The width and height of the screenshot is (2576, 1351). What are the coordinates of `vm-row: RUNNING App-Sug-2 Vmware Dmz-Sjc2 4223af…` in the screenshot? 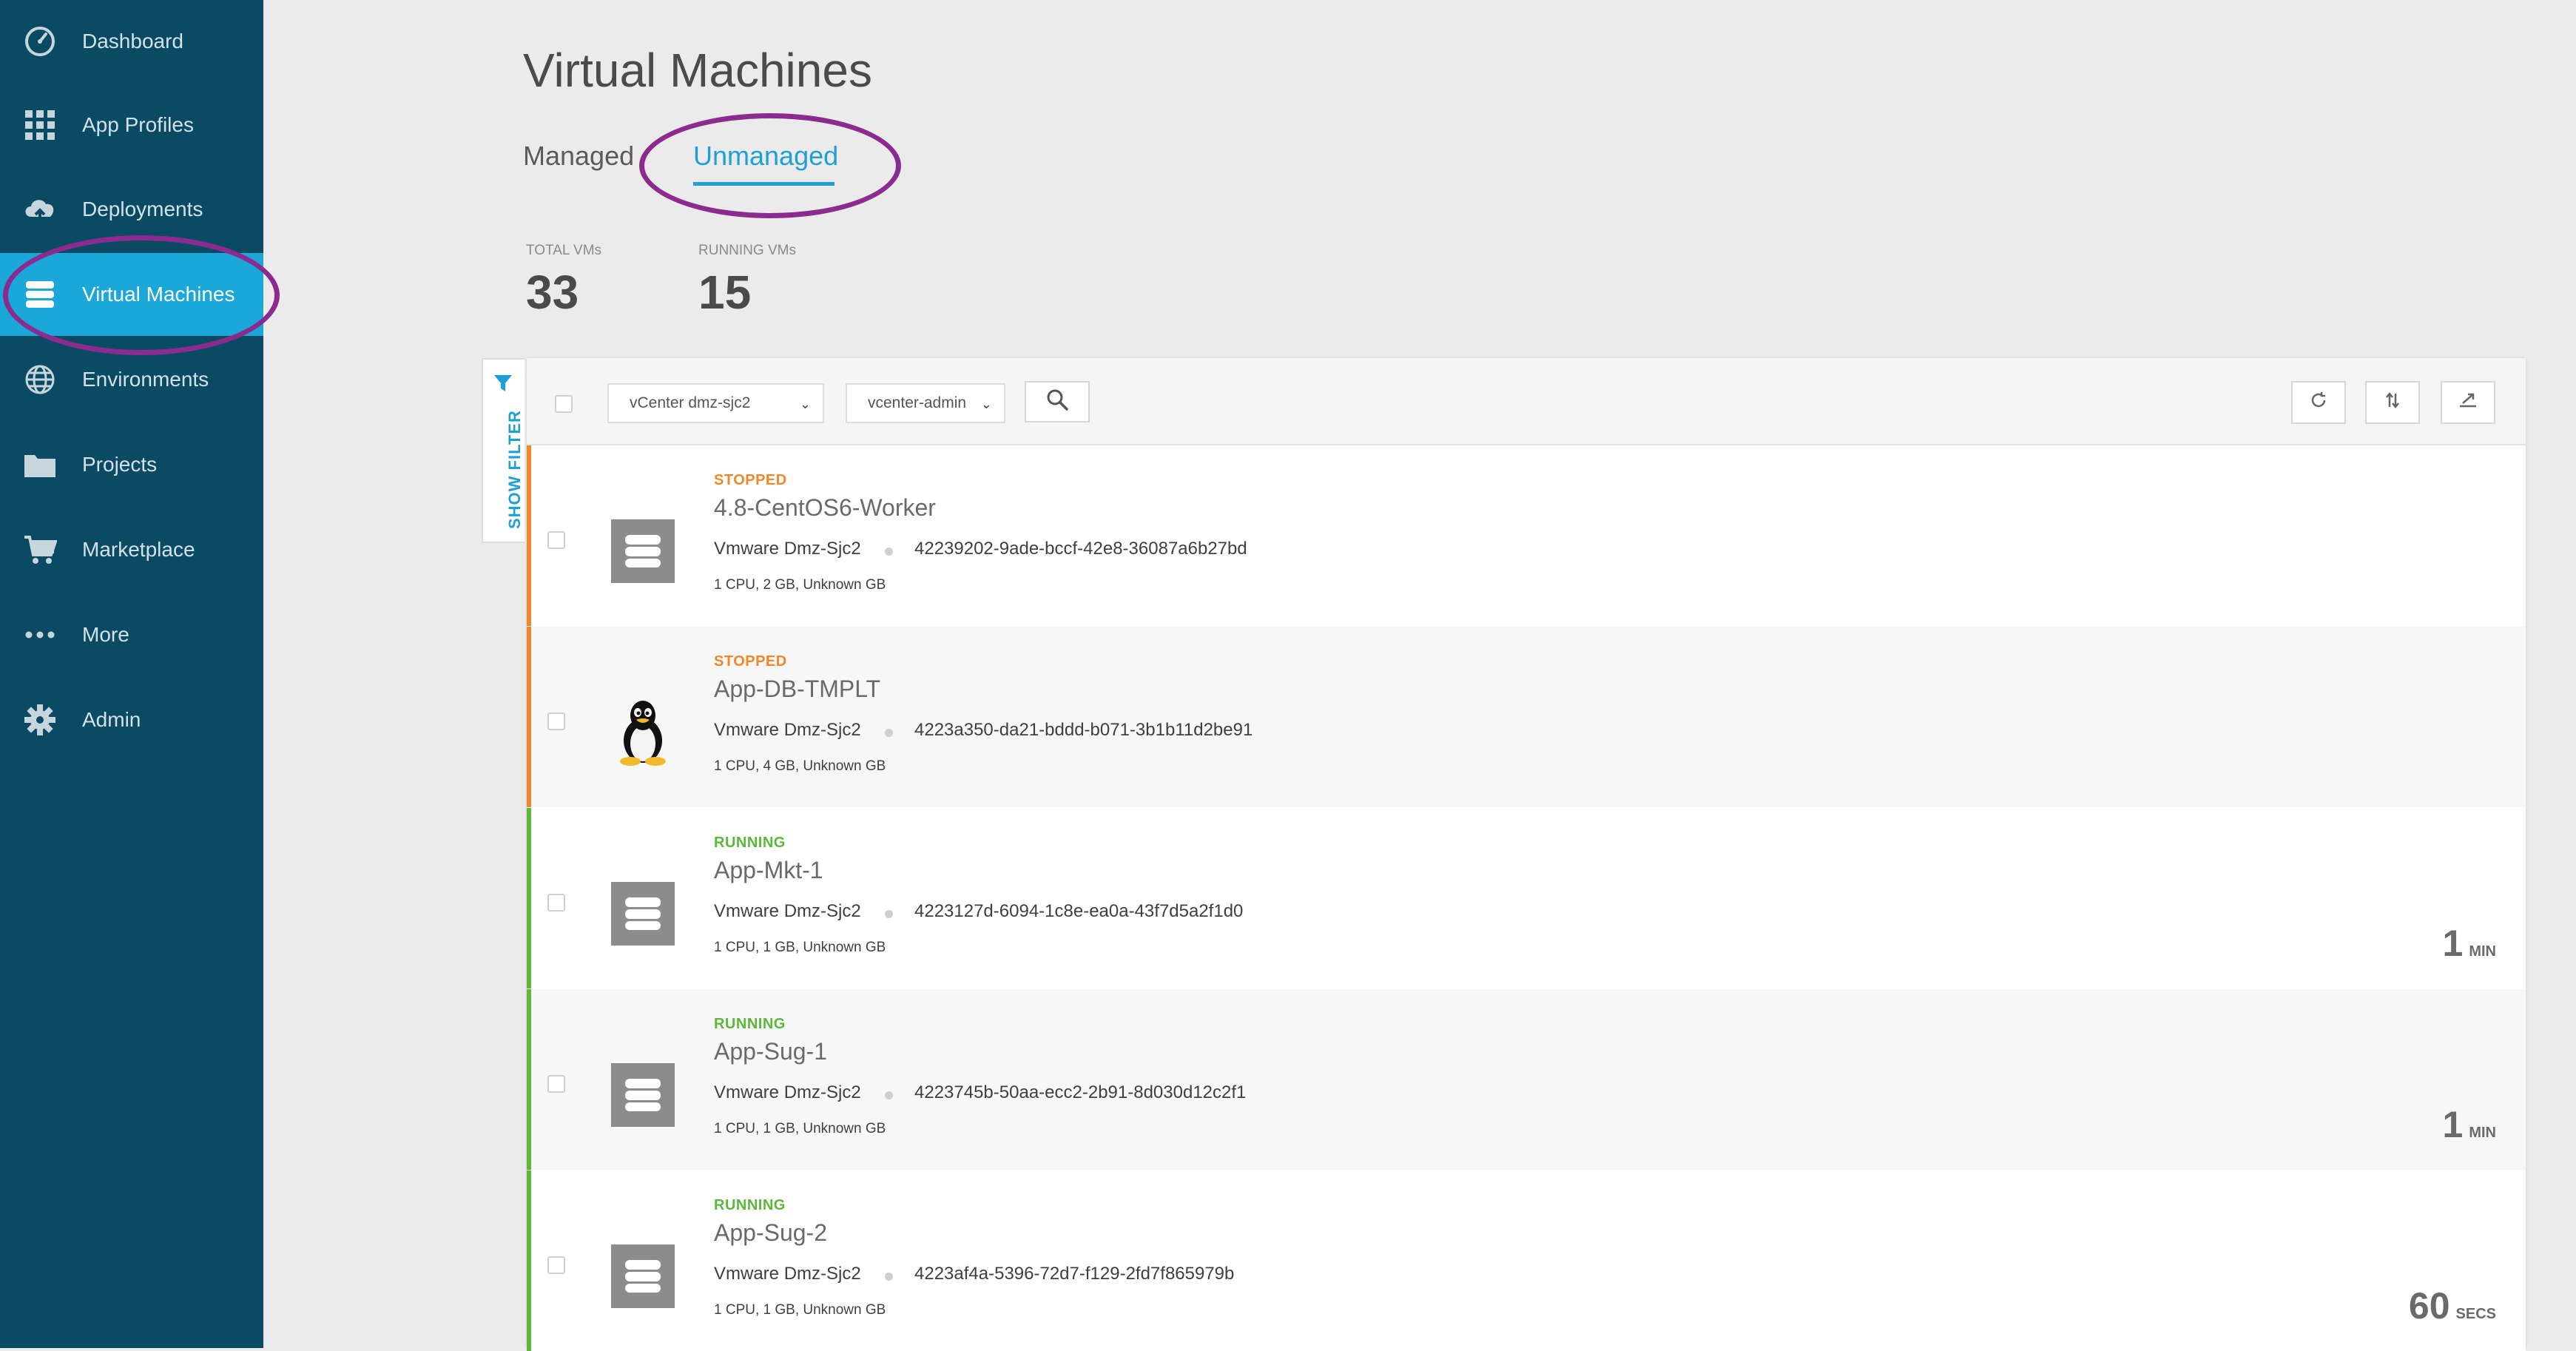 It's located at (1526, 1260).